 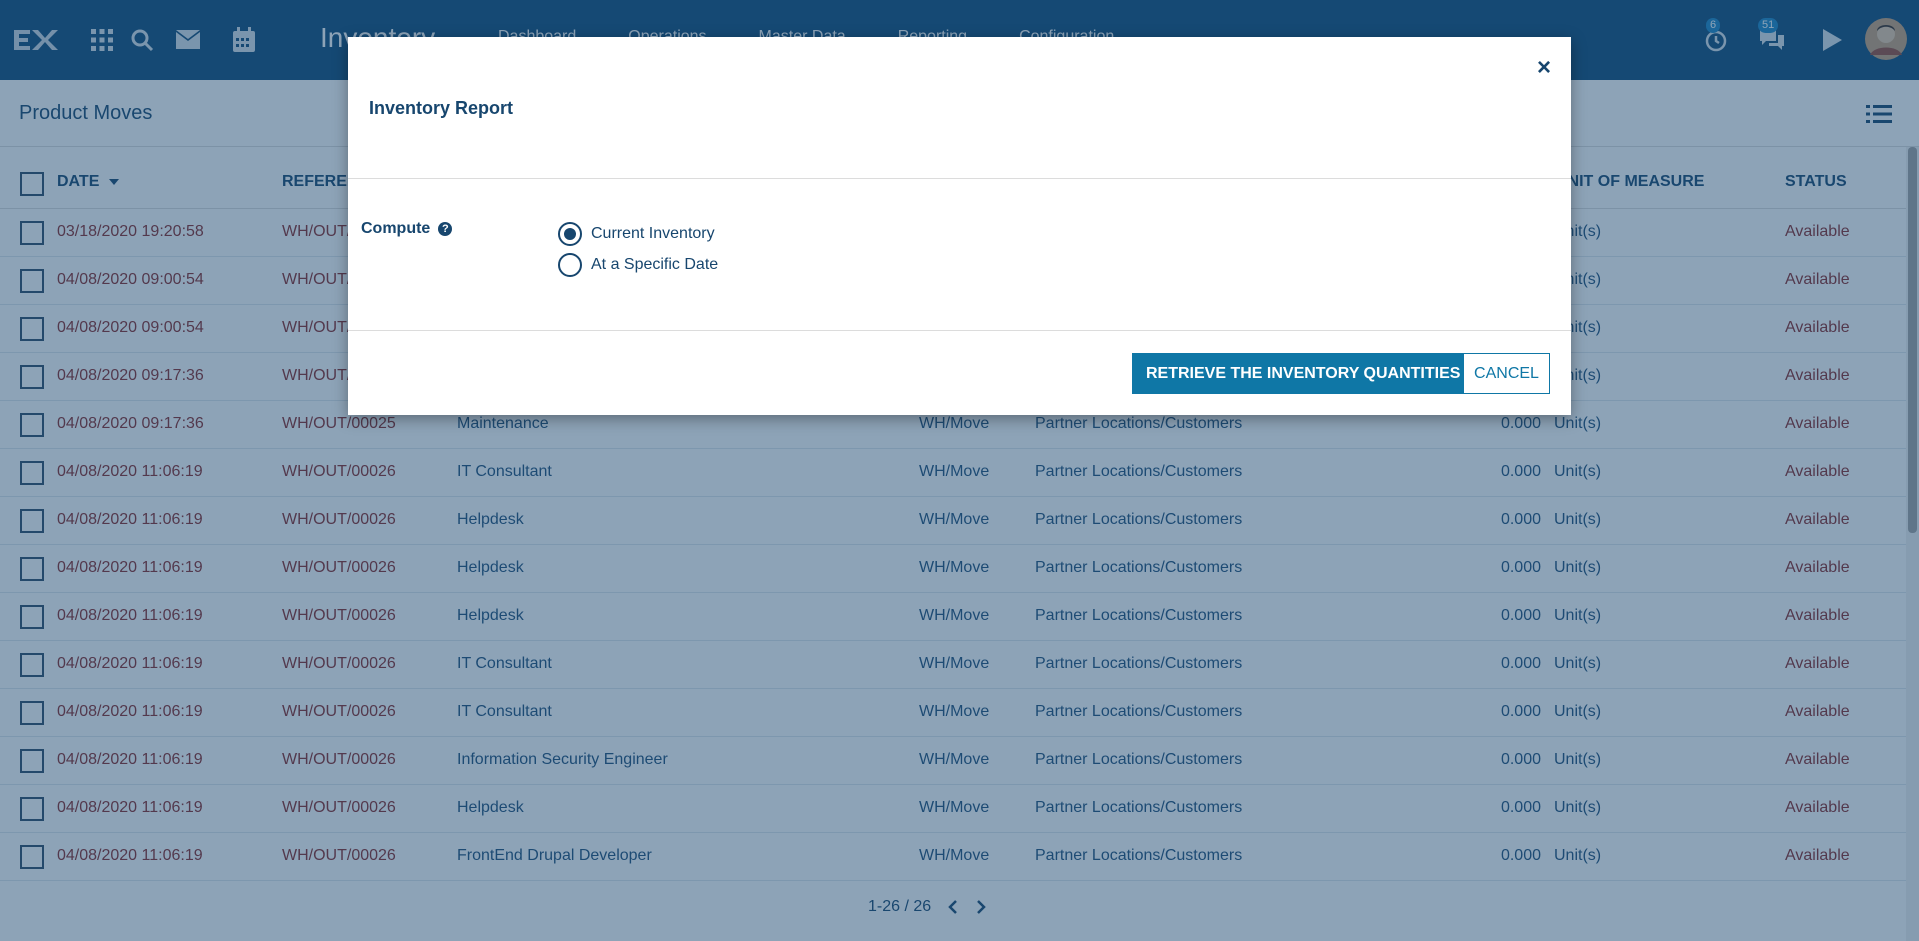 I want to click on radio-label: Current Inventory, so click(x=653, y=233).